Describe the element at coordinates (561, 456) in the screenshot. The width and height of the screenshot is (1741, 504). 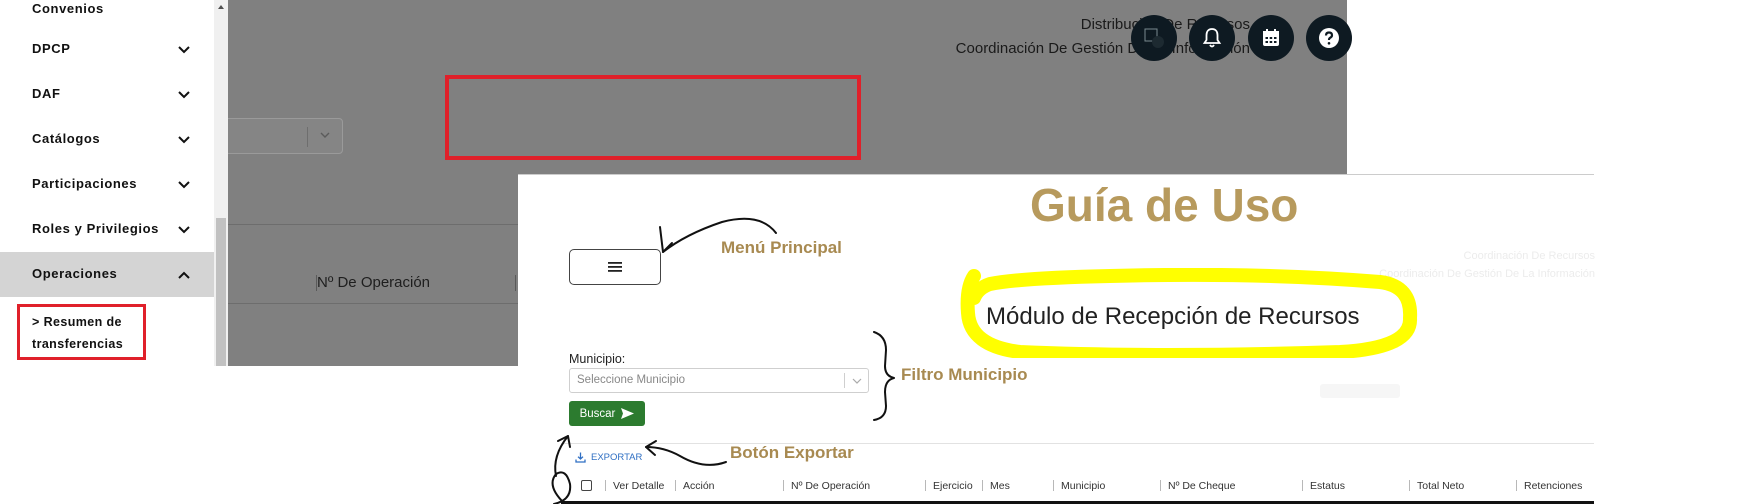
I see `arrow-up-icon` at that location.